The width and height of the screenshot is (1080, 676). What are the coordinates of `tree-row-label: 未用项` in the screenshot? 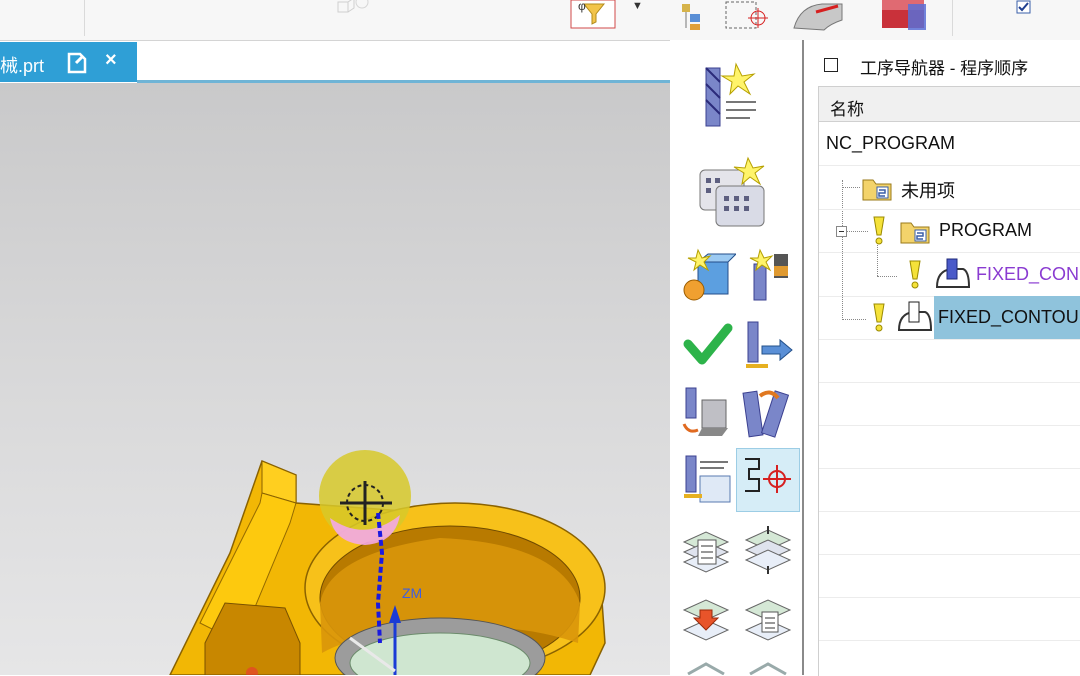 It's located at (928, 191).